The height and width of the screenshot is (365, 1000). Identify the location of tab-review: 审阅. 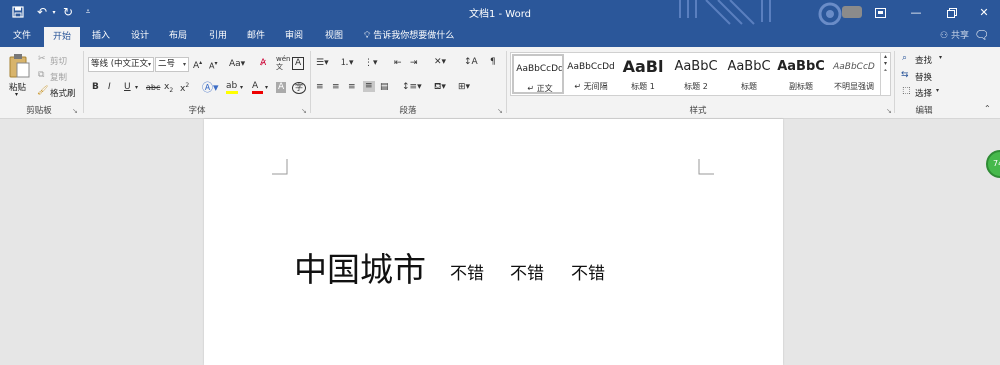
(294, 36).